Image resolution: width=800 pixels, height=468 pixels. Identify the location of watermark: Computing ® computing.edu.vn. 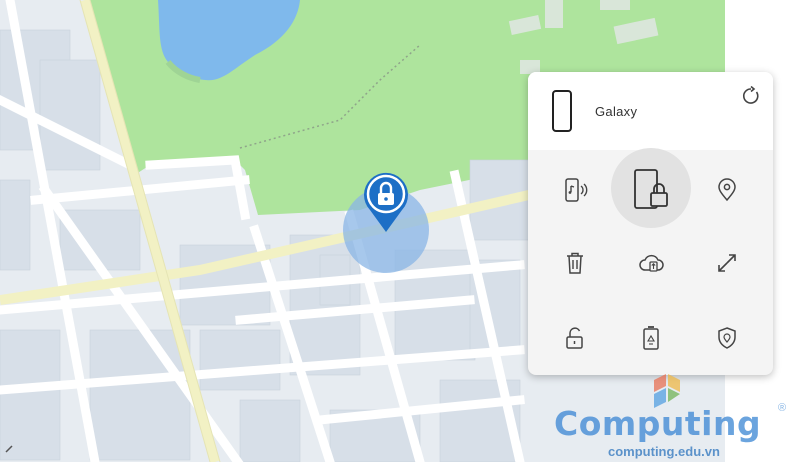
(673, 416).